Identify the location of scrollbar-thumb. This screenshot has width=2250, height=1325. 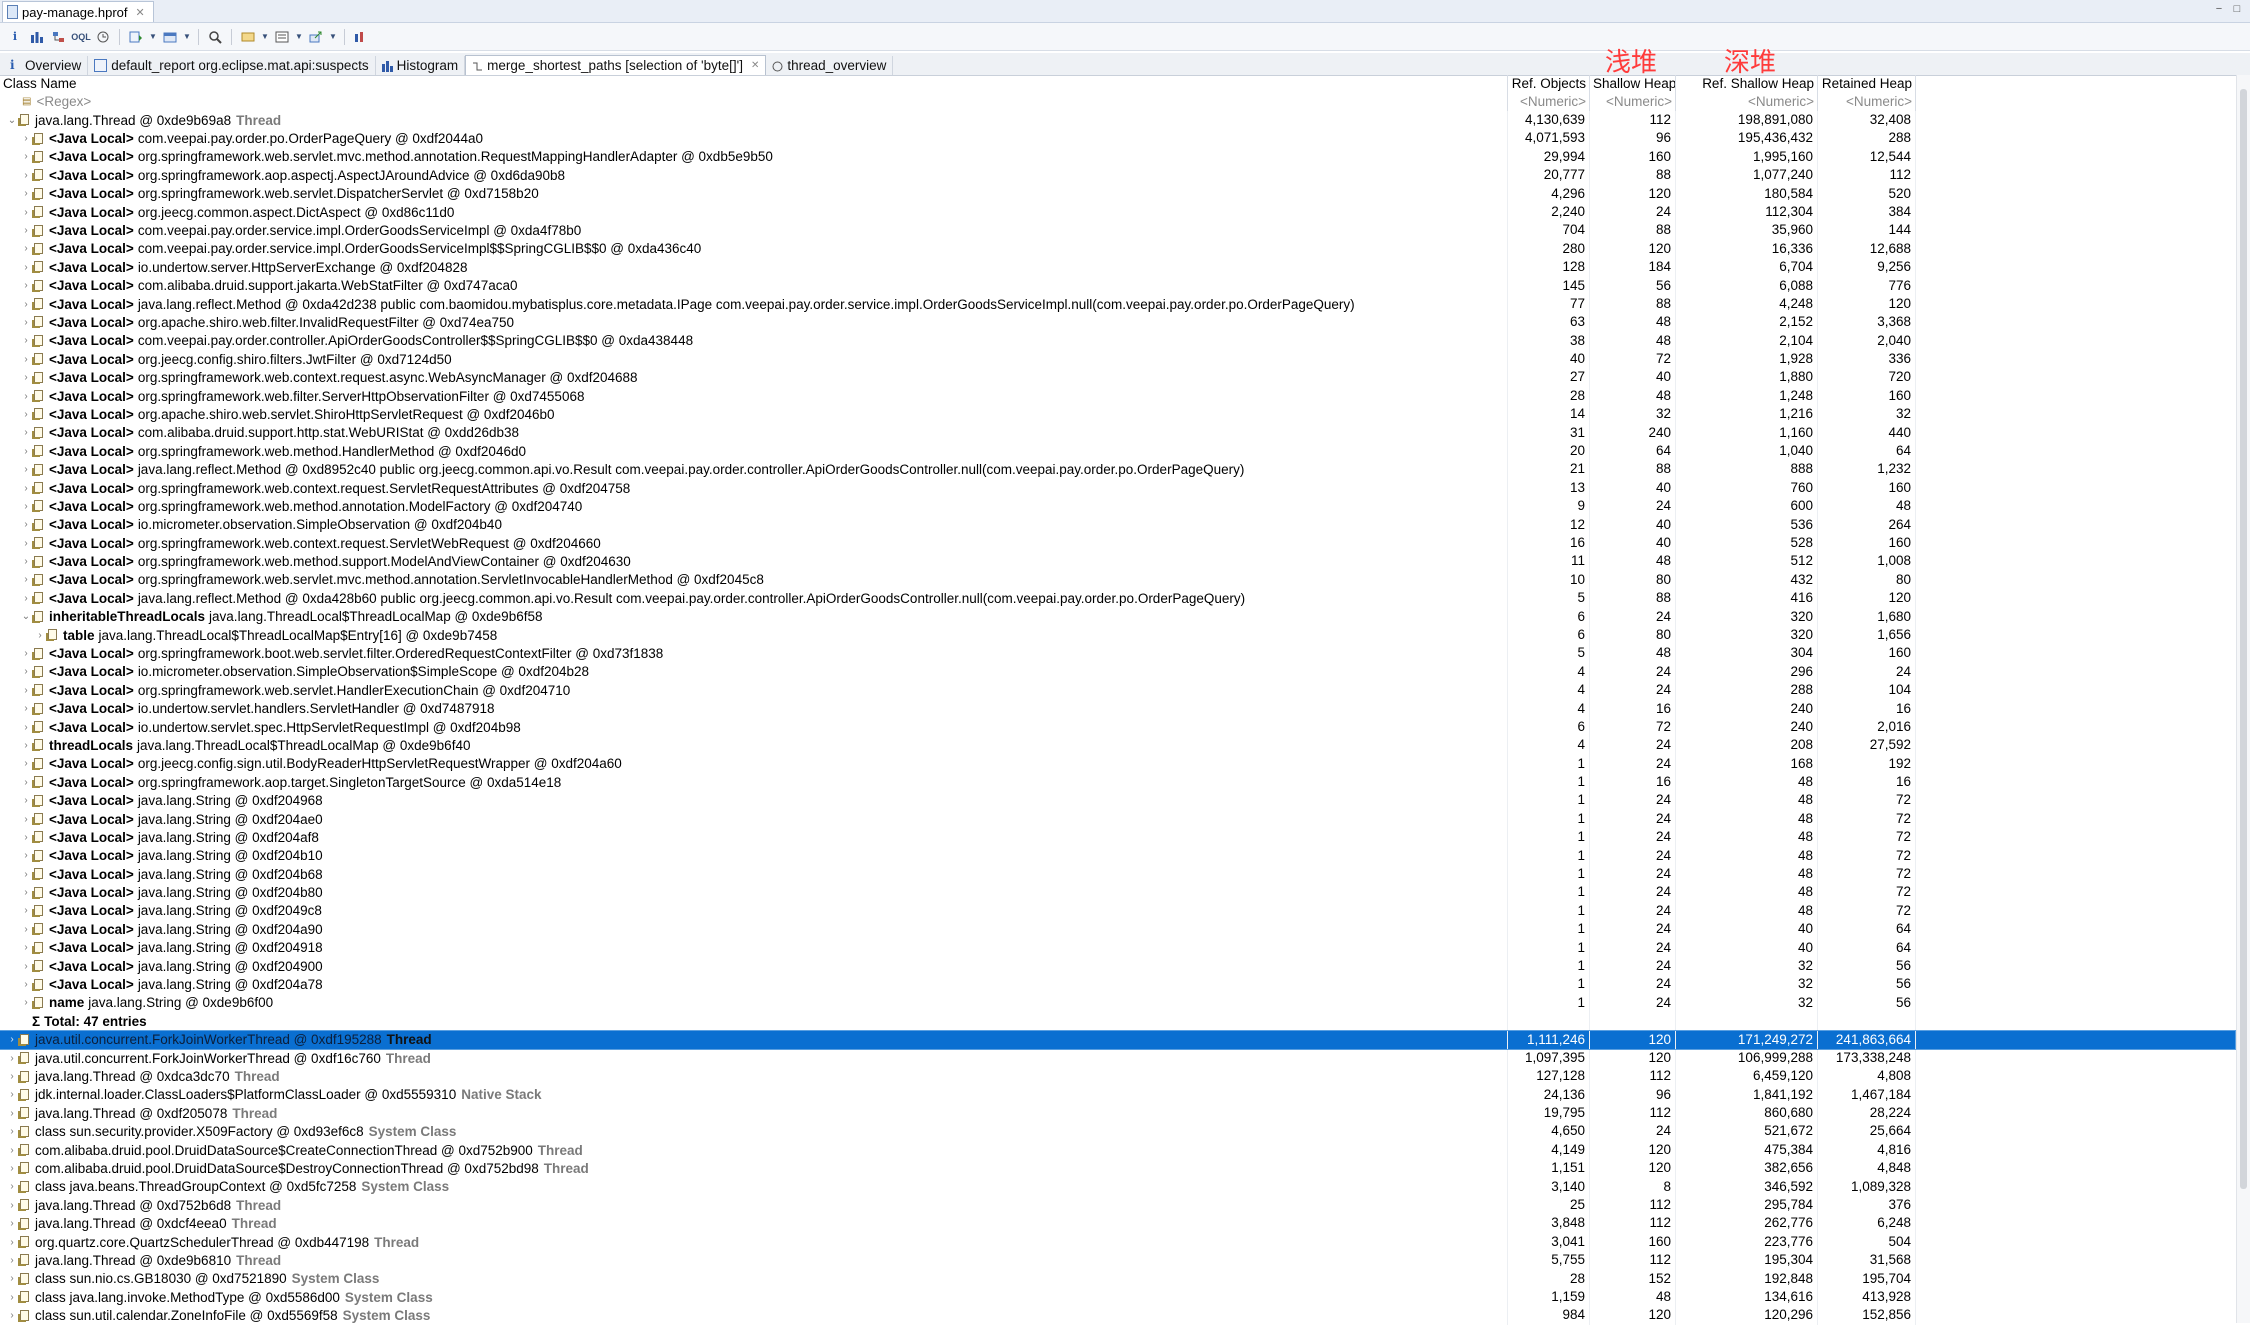
(2243, 639).